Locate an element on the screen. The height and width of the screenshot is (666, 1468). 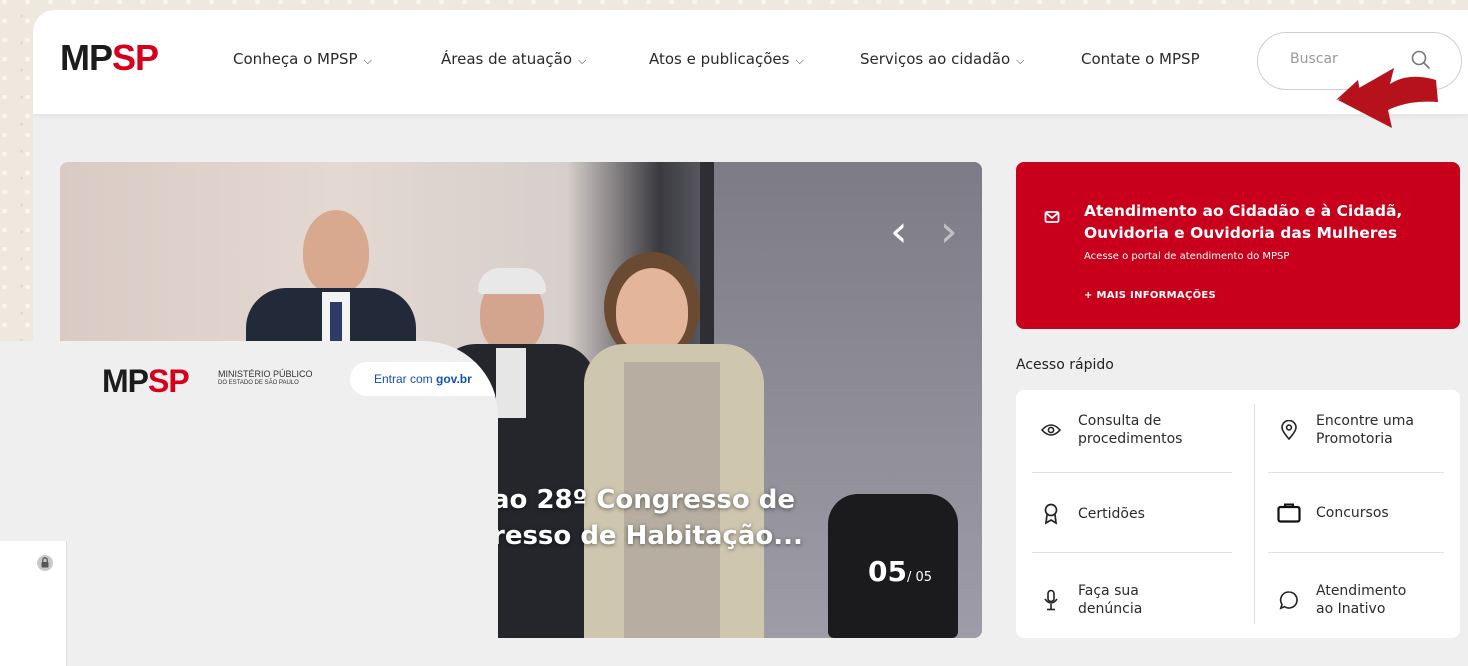
nav-areas-label: Áreas de atuação is located at coordinates (507, 59).